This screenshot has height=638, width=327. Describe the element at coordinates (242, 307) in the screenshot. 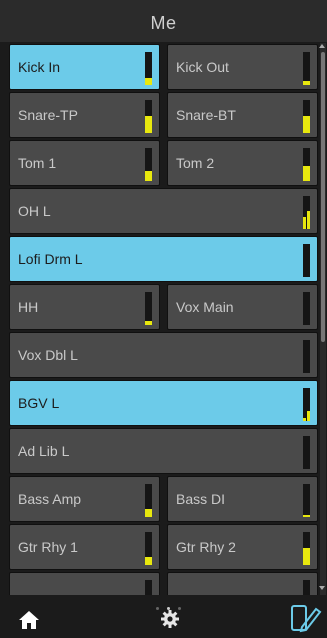

I see `channel-tile: Vox Main` at that location.